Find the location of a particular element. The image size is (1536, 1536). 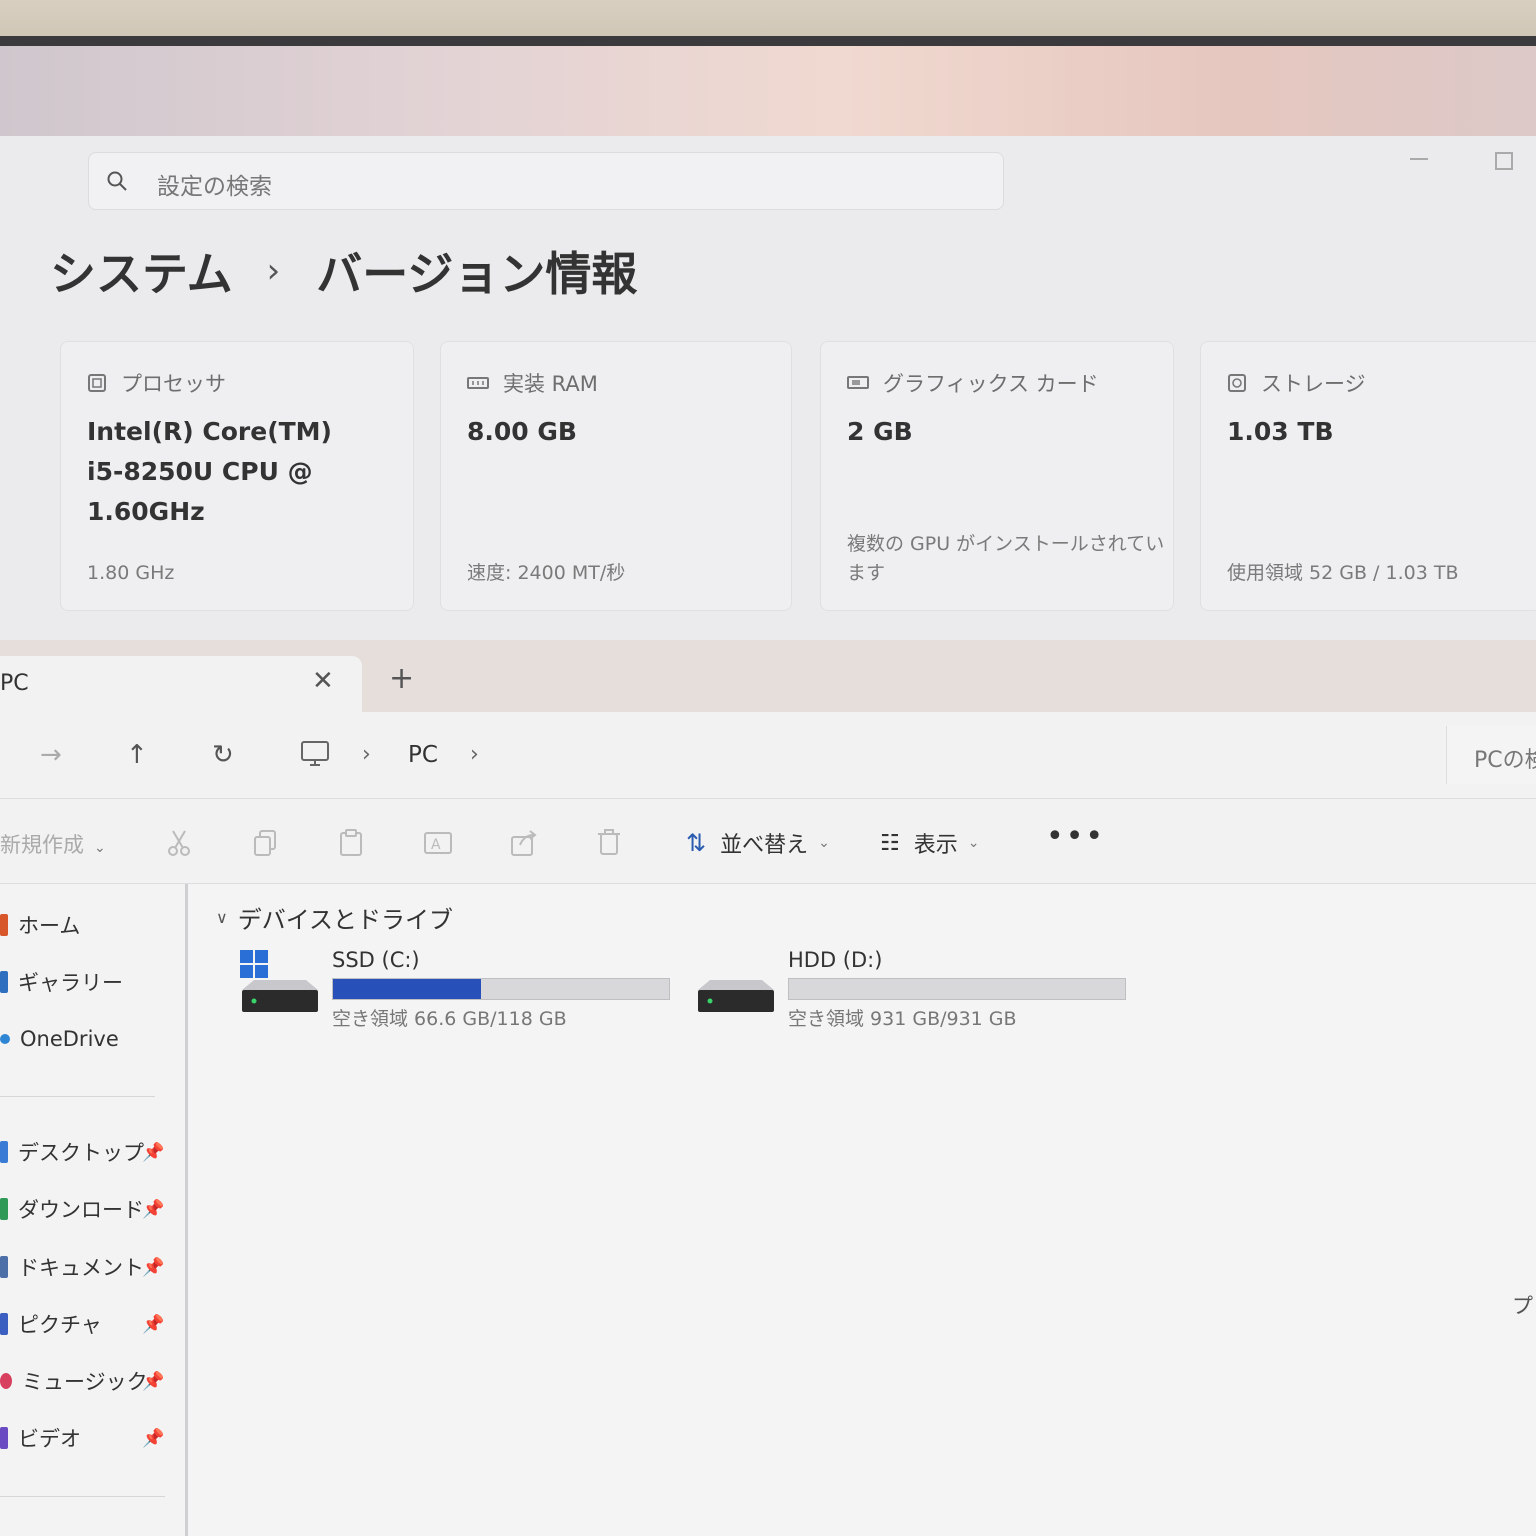

monitor-frame is located at coordinates (768, 41).